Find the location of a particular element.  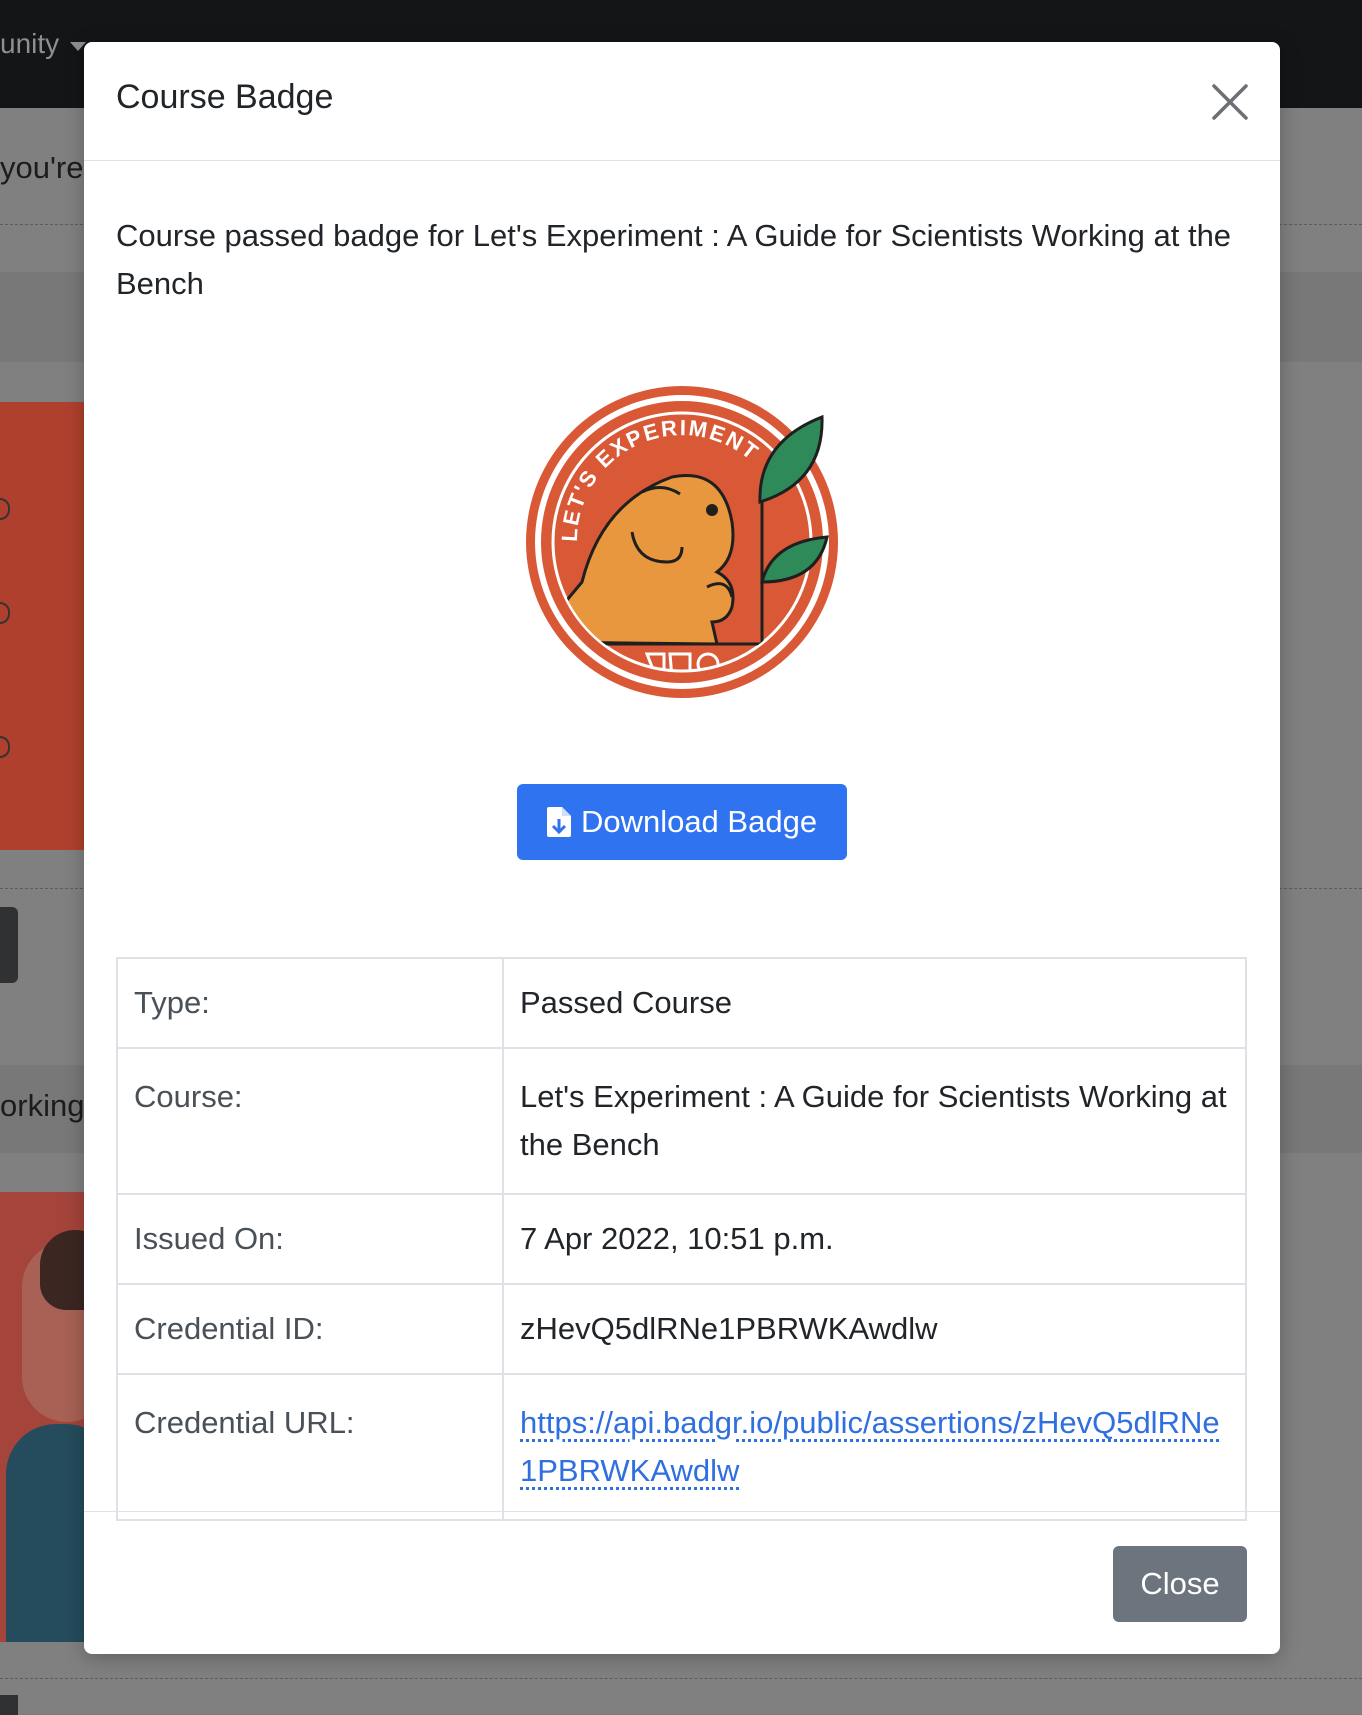

course-badge-image: LET'S EXPERIMENT is located at coordinates (682, 542).